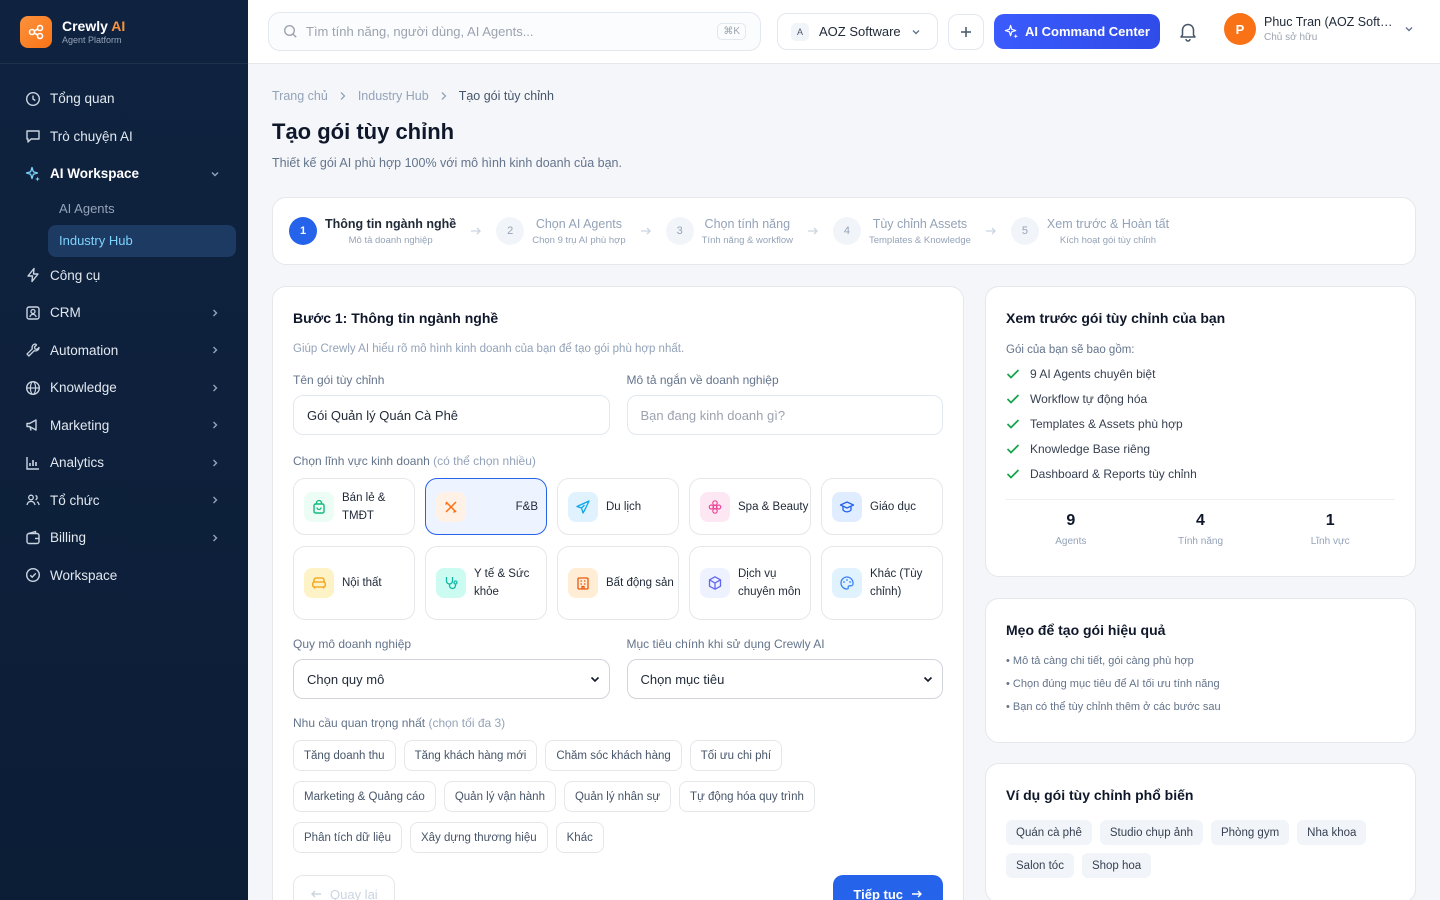 This screenshot has height=900, width=1440. What do you see at coordinates (391, 223) in the screenshot?
I see `step-title: Thông tin ngành nghề` at bounding box center [391, 223].